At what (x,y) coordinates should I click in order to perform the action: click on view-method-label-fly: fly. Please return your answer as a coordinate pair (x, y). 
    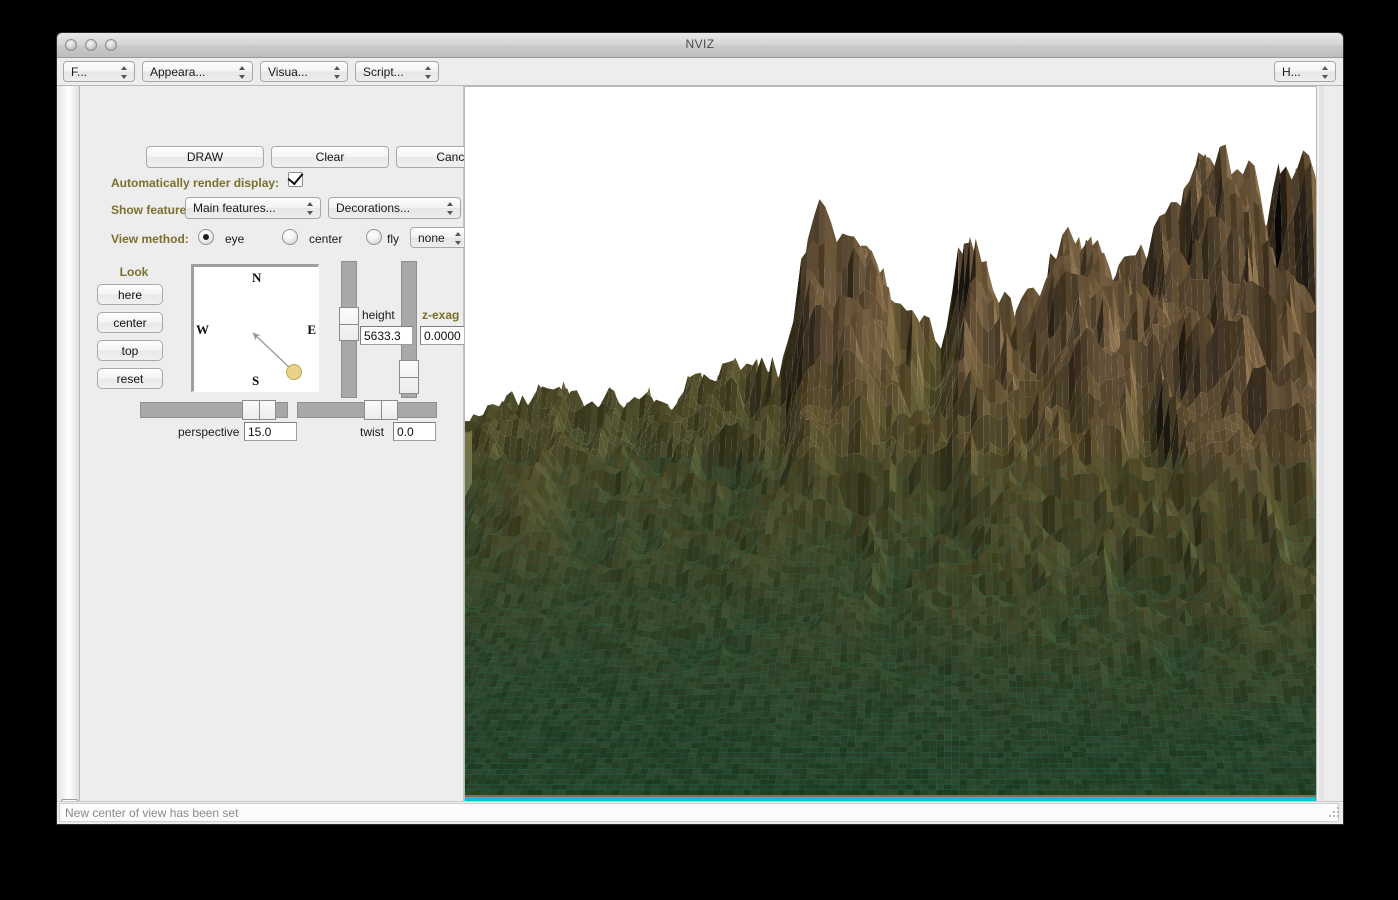
    Looking at the image, I should click on (393, 239).